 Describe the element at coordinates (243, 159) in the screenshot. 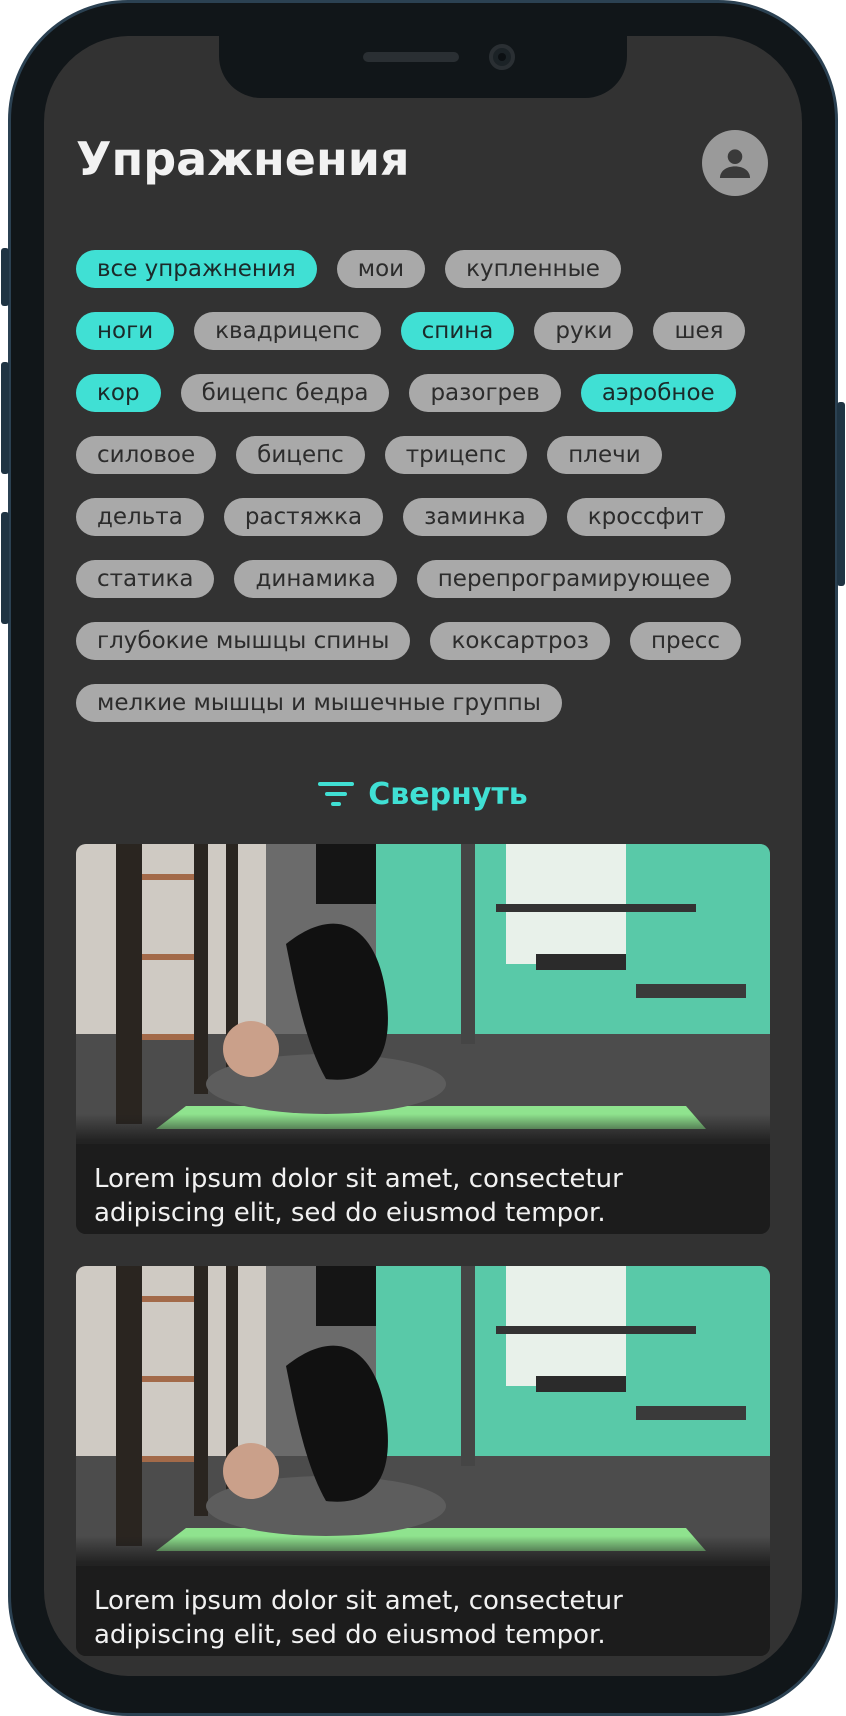

I see `page-title: Упражнения` at that location.